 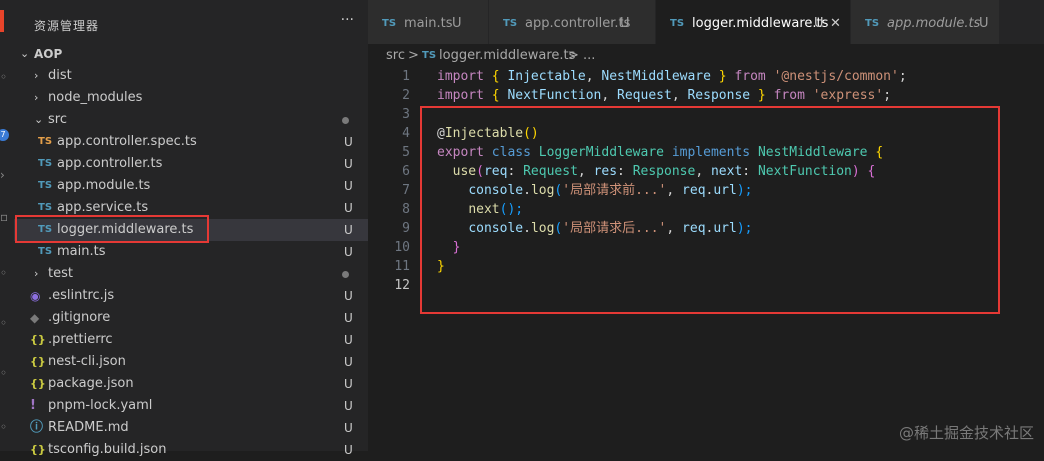 I want to click on testing-icon: ◦, so click(x=5, y=323).